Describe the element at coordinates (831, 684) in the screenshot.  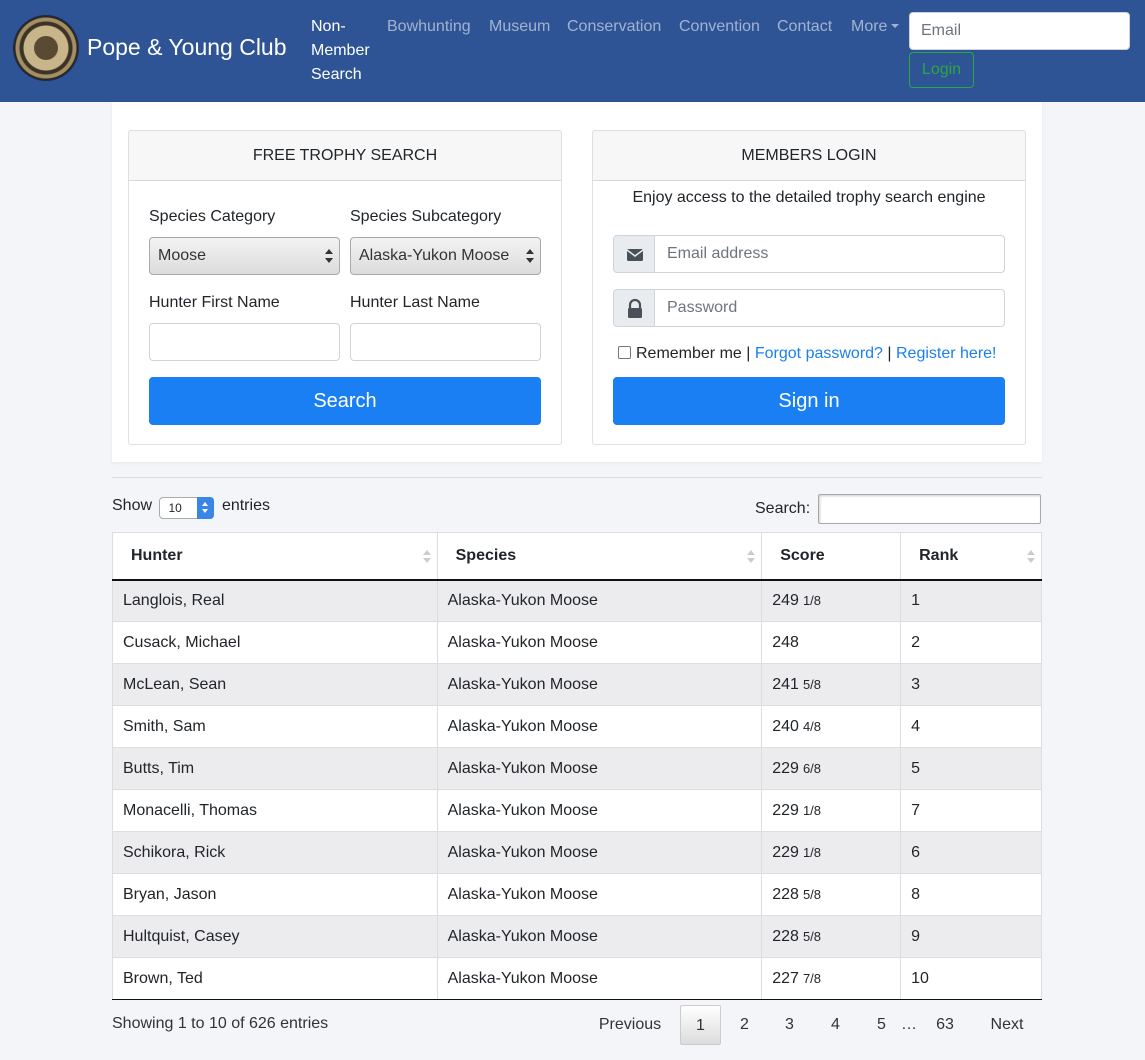
I see `score-cell: 241 5/8` at that location.